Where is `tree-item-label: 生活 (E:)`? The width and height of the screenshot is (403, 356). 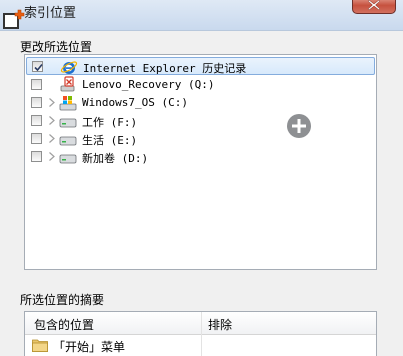
tree-item-label: 生活 (E:) is located at coordinates (110, 140).